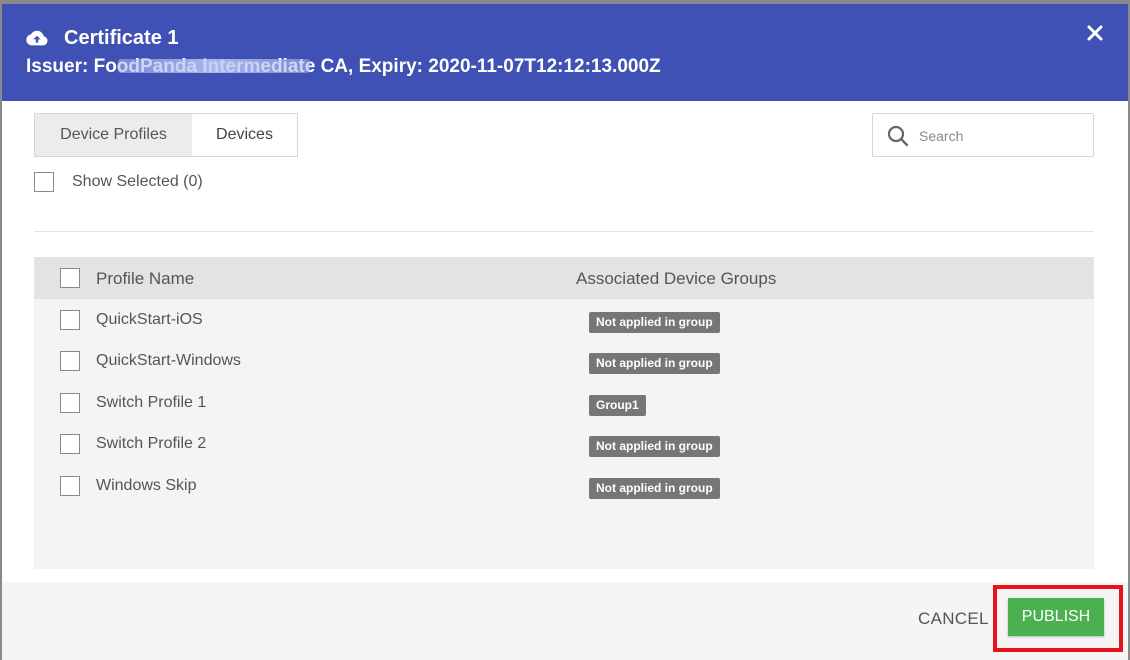 The height and width of the screenshot is (660, 1130). Describe the element at coordinates (244, 135) in the screenshot. I see `tab-devices: Devices` at that location.